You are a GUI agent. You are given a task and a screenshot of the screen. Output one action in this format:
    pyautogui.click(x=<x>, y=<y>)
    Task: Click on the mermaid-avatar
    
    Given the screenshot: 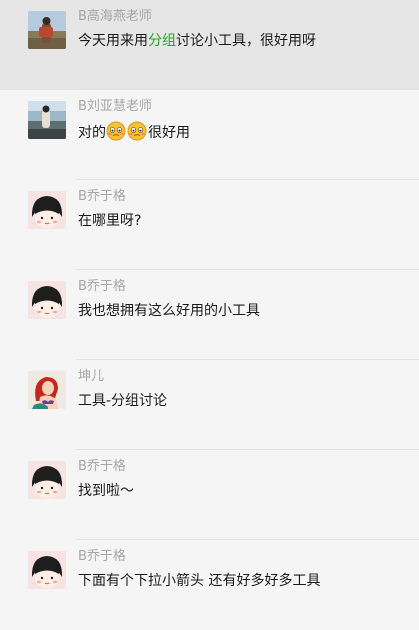 What is the action you would take?
    pyautogui.click(x=47, y=390)
    